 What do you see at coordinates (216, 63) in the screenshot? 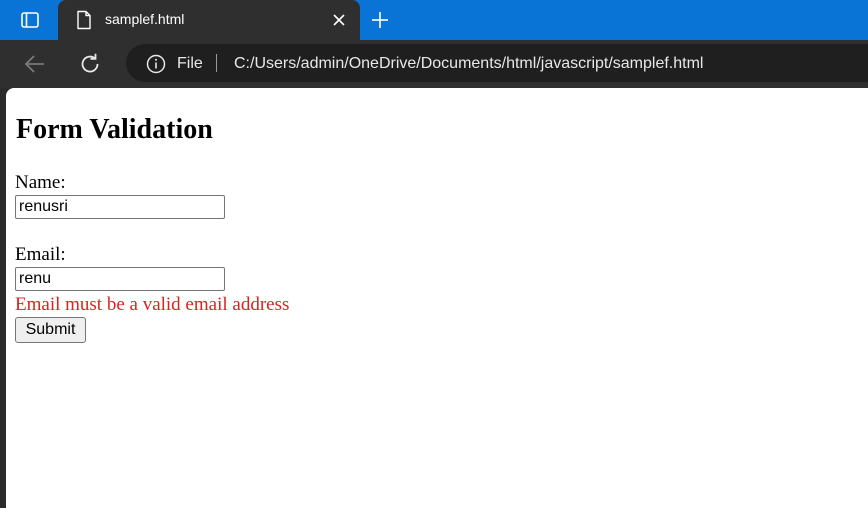
I see `address-separator` at bounding box center [216, 63].